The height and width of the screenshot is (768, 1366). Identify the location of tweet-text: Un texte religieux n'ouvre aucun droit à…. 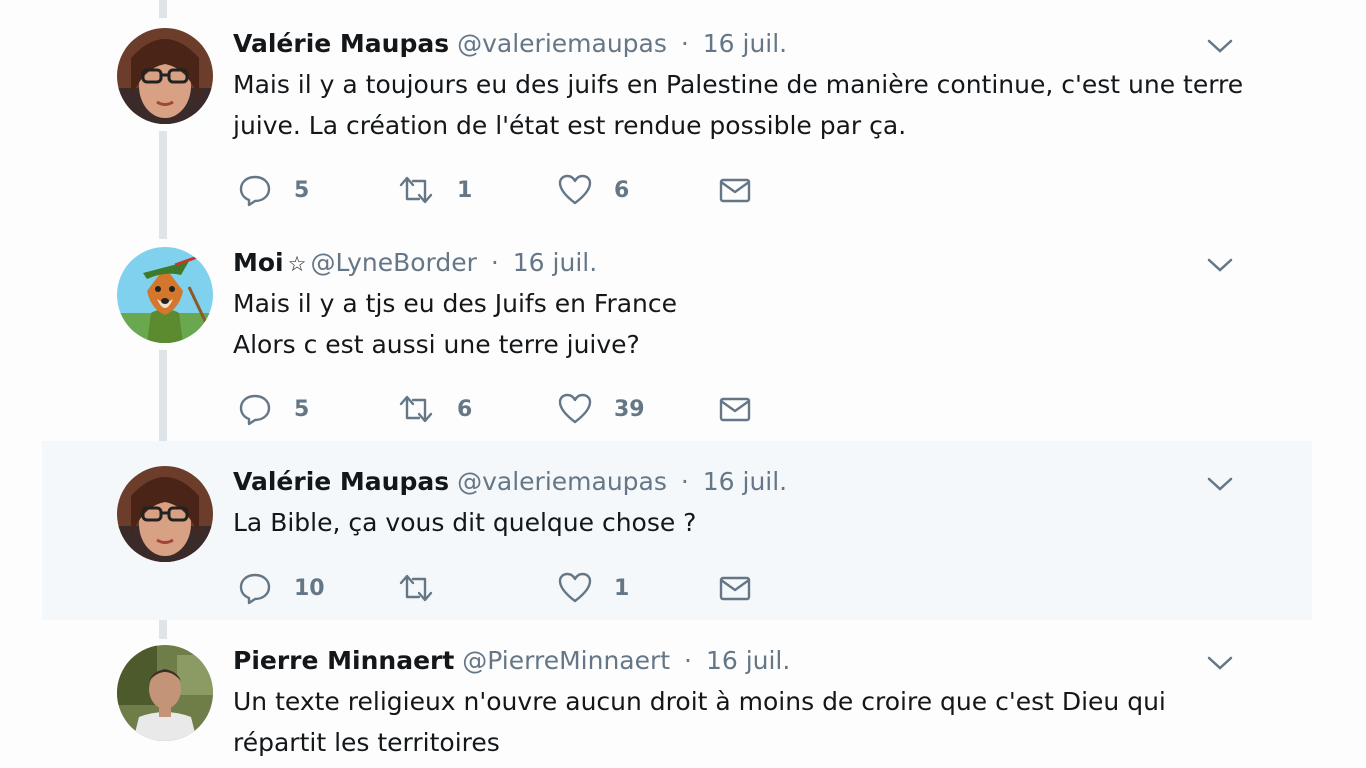
(733, 722).